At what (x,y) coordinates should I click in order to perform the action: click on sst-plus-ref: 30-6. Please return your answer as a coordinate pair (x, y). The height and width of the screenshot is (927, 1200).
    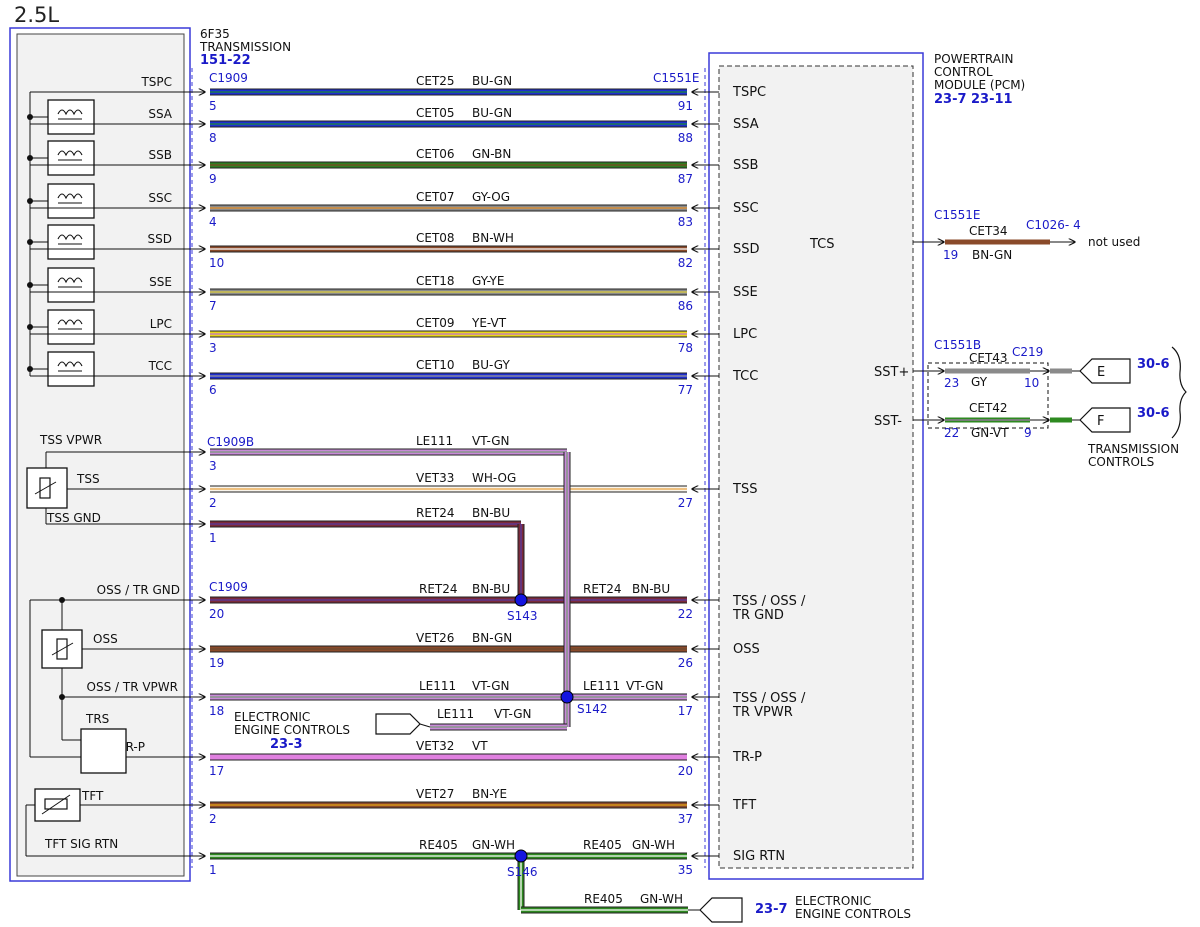
    Looking at the image, I should click on (1153, 364).